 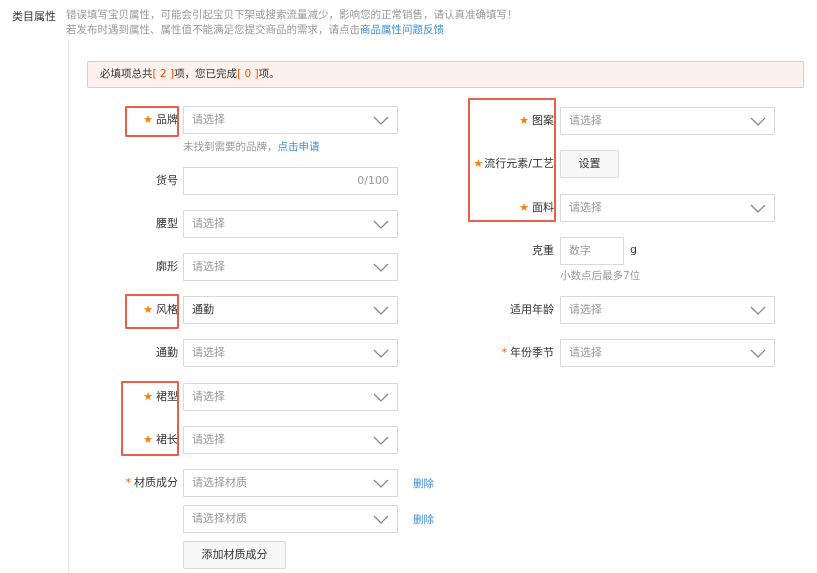 What do you see at coordinates (290, 267) in the screenshot?
I see `silhouette-select: 请选择` at bounding box center [290, 267].